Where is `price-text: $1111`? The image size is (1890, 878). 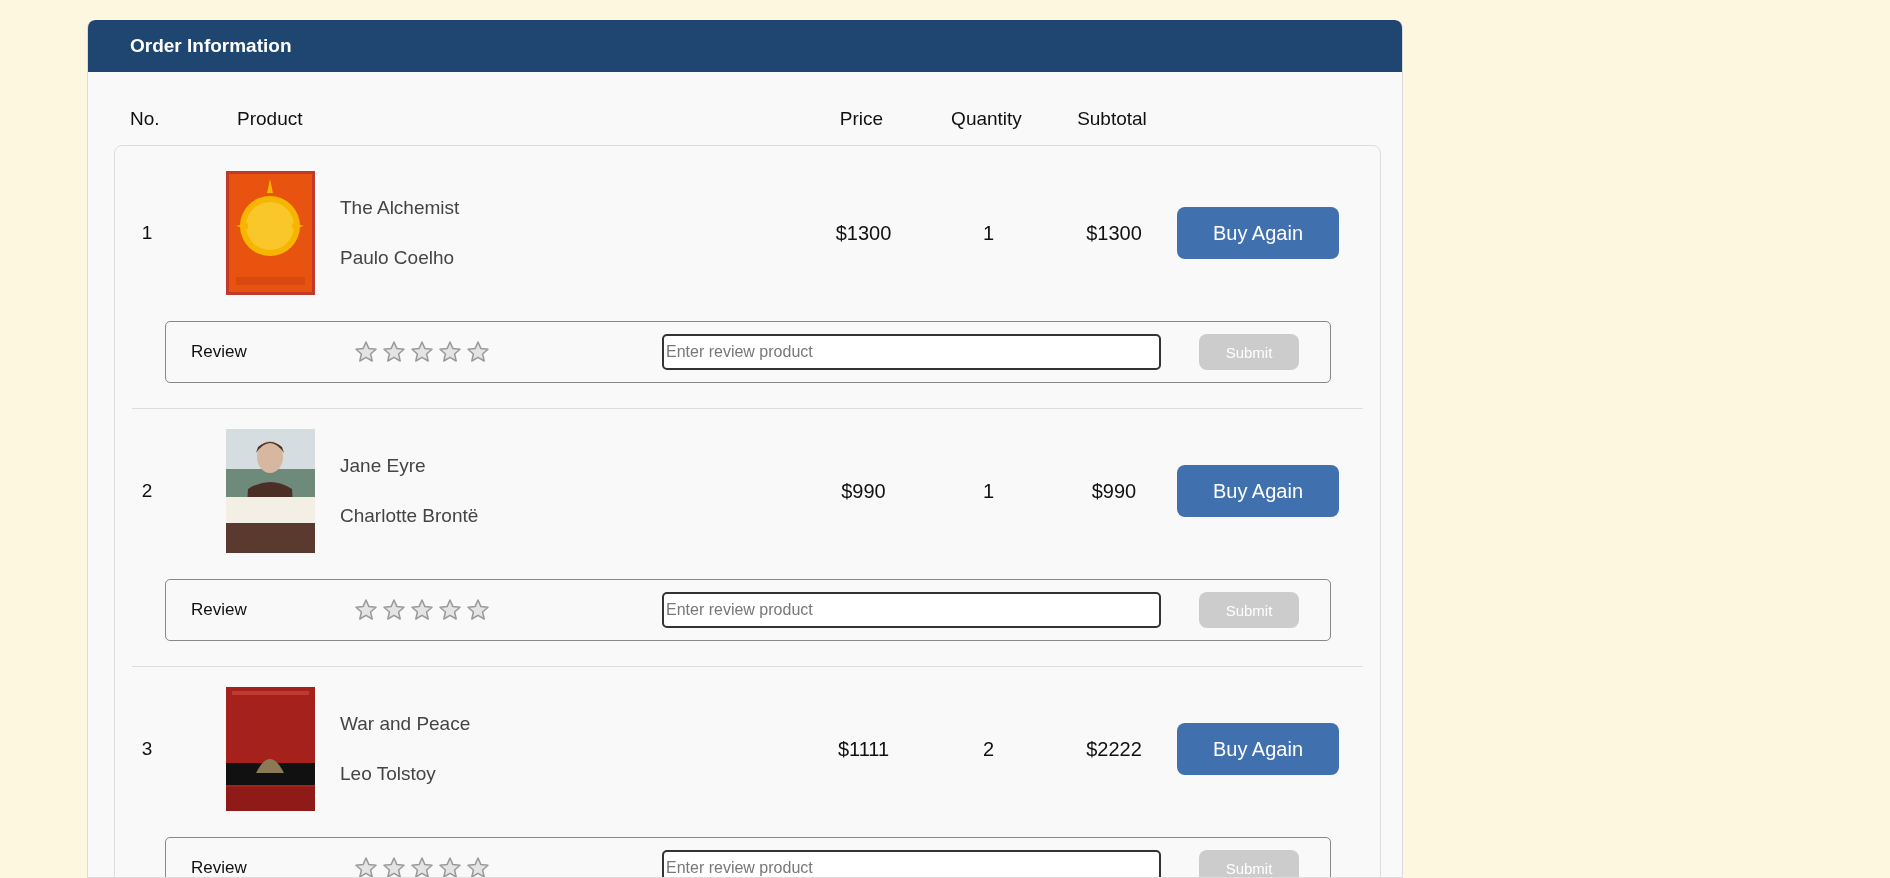 price-text: $1111 is located at coordinates (863, 749).